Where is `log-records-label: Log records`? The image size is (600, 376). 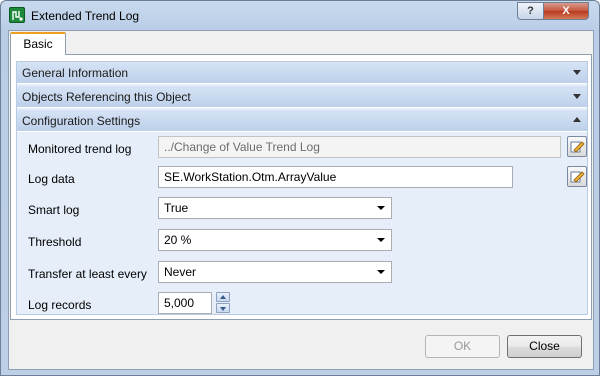 log-records-label: Log records is located at coordinates (60, 305).